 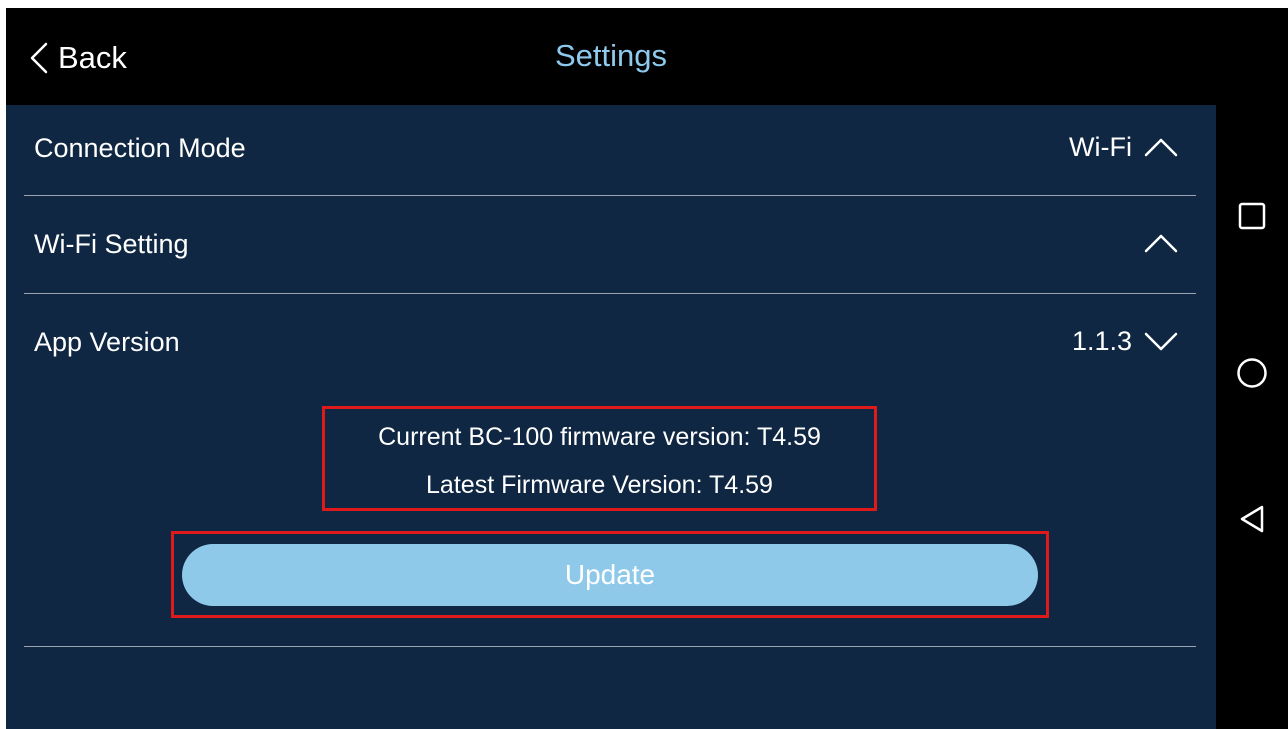 I want to click on row-connection-mode: Connection Mode Wi-Fi, so click(x=610, y=150).